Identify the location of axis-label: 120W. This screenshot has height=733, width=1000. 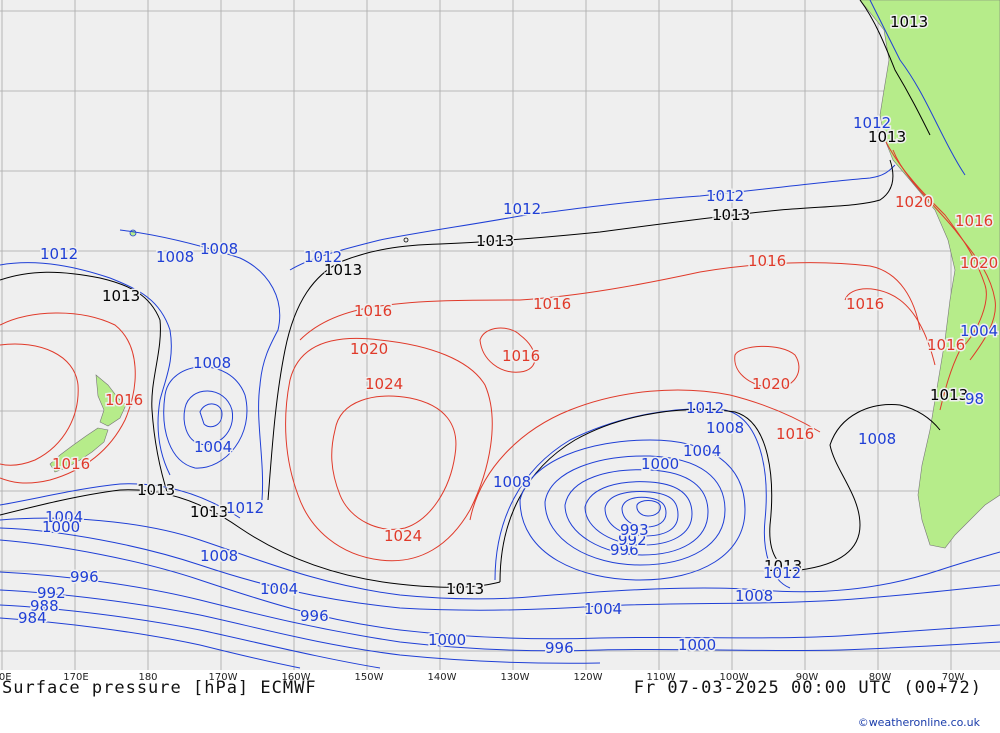
(588, 677).